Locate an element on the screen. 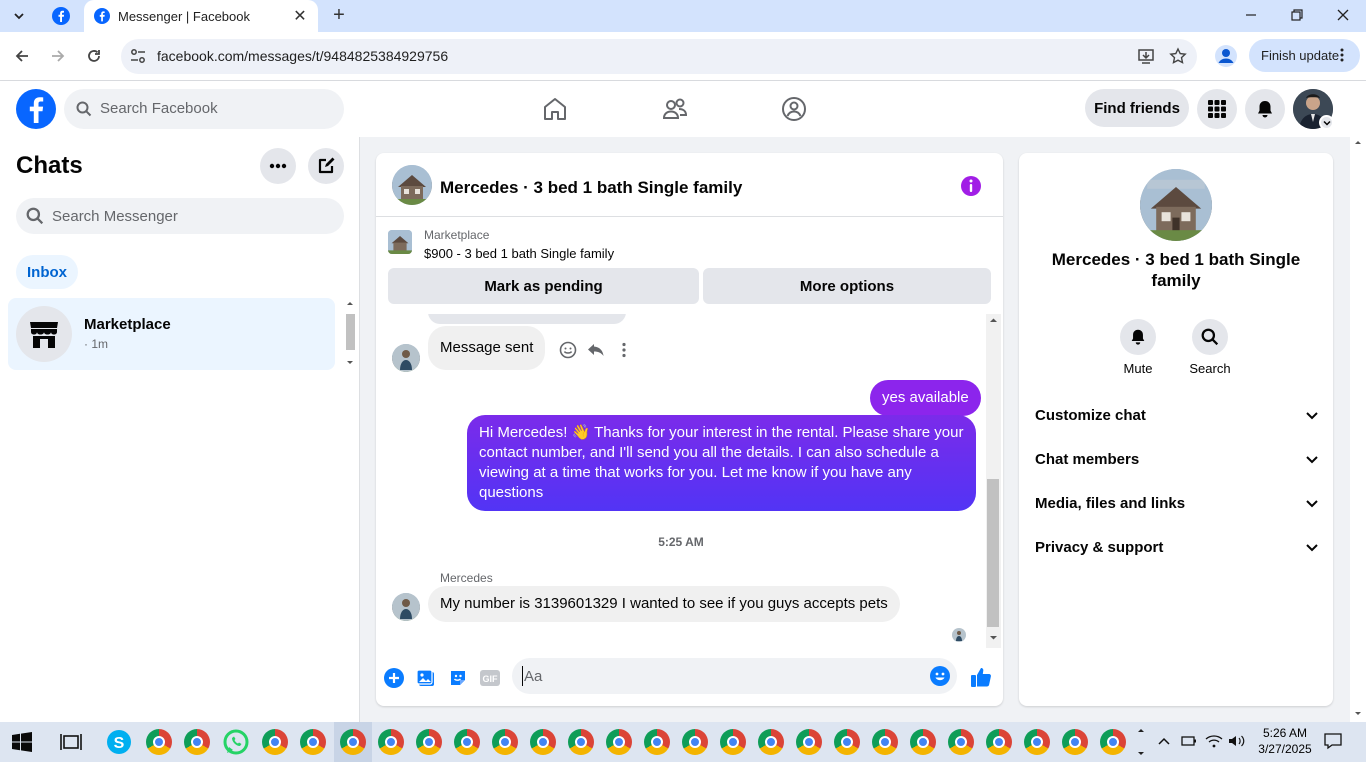 The width and height of the screenshot is (1366, 762). bookmark-star-icon is located at coordinates (1178, 56).